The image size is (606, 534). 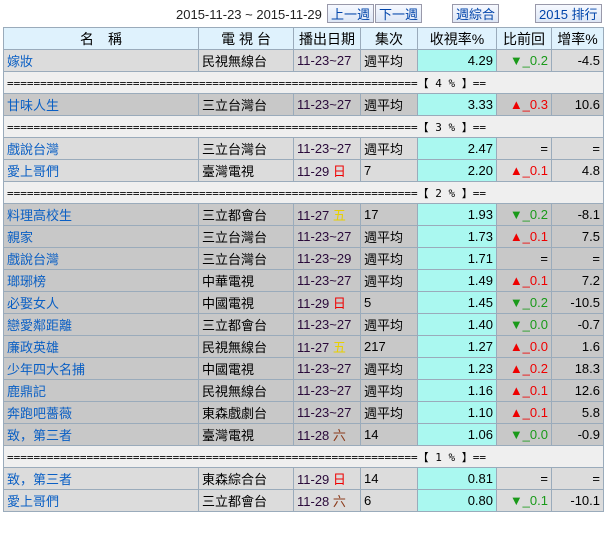 What do you see at coordinates (246, 346) in the screenshot?
I see `station: 民視無線台` at bounding box center [246, 346].